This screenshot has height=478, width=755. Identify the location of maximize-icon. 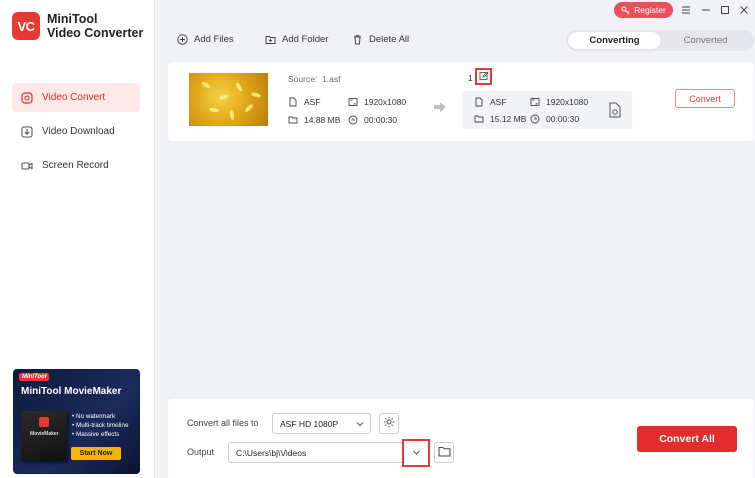
(725, 10).